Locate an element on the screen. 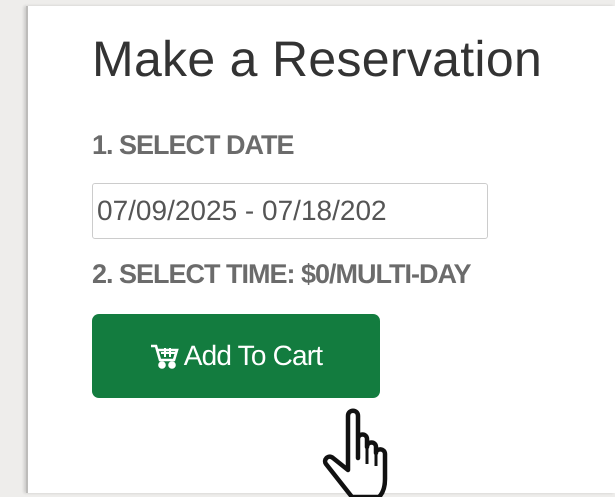  page-heading: Make a Reservation is located at coordinates (317, 59).